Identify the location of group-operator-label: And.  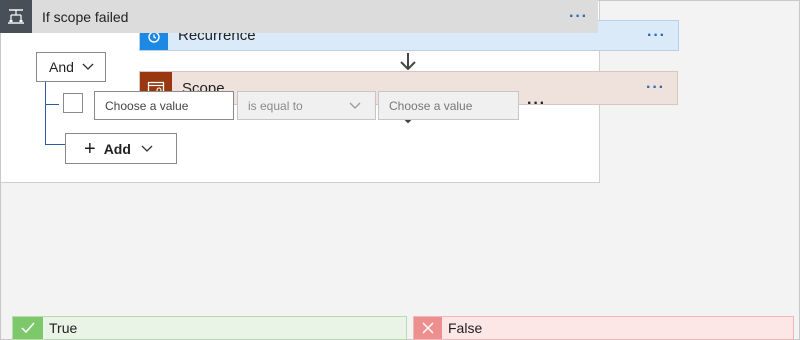
(61, 67).